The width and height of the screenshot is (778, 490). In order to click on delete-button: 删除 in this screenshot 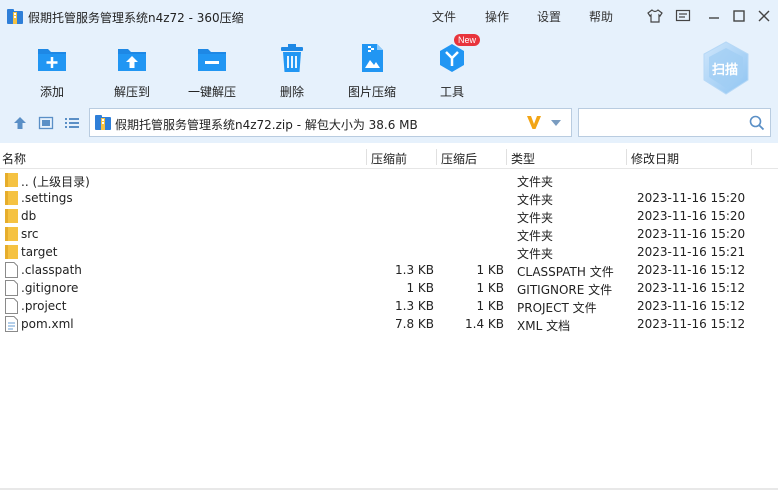, I will do `click(292, 69)`.